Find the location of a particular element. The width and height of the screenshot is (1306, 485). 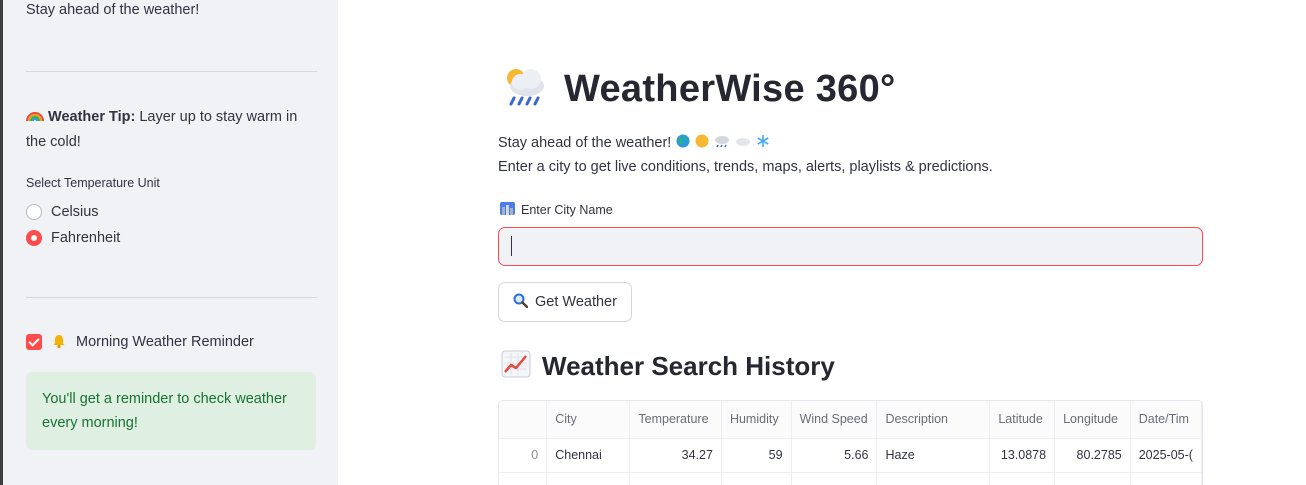

checkbox-checked is located at coordinates (34, 342).